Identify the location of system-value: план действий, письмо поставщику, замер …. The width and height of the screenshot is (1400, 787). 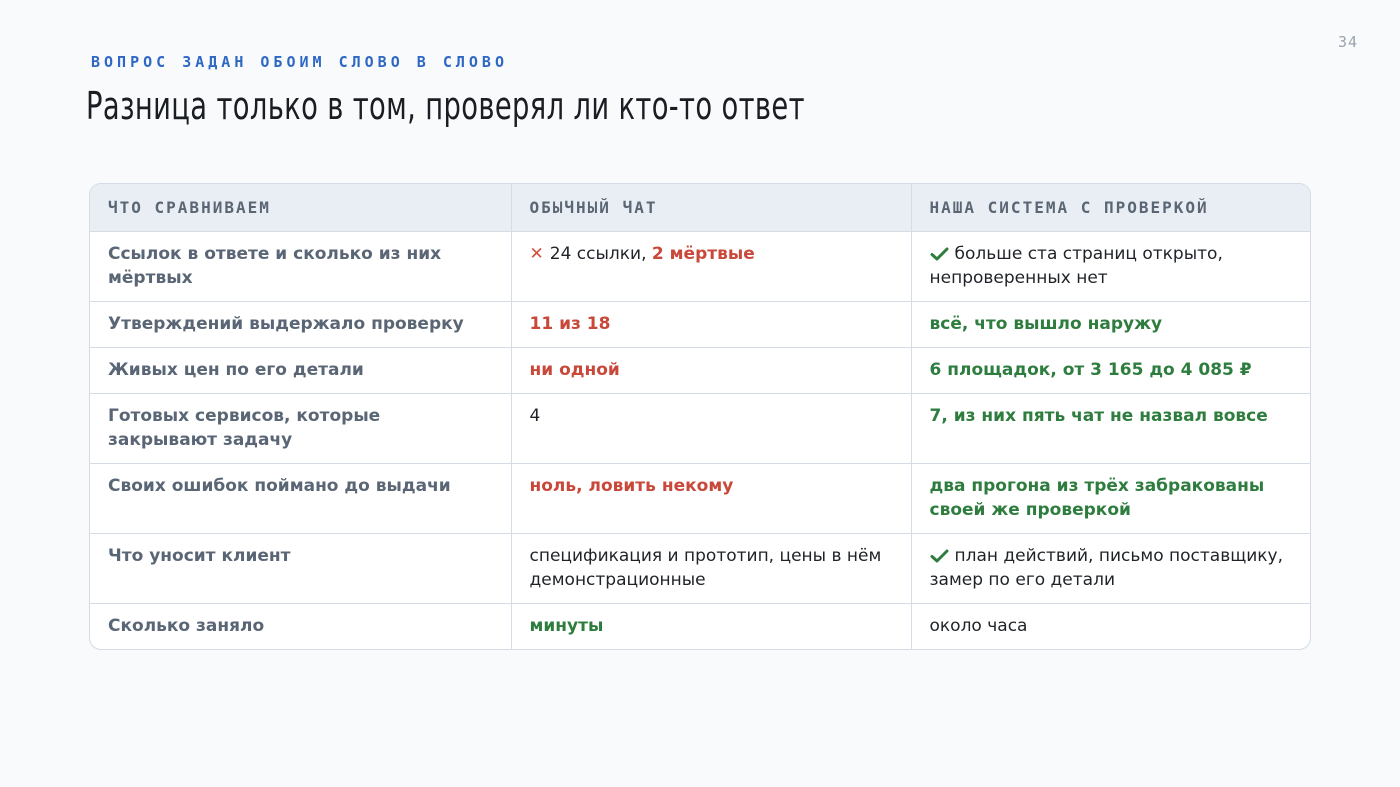
(1106, 568).